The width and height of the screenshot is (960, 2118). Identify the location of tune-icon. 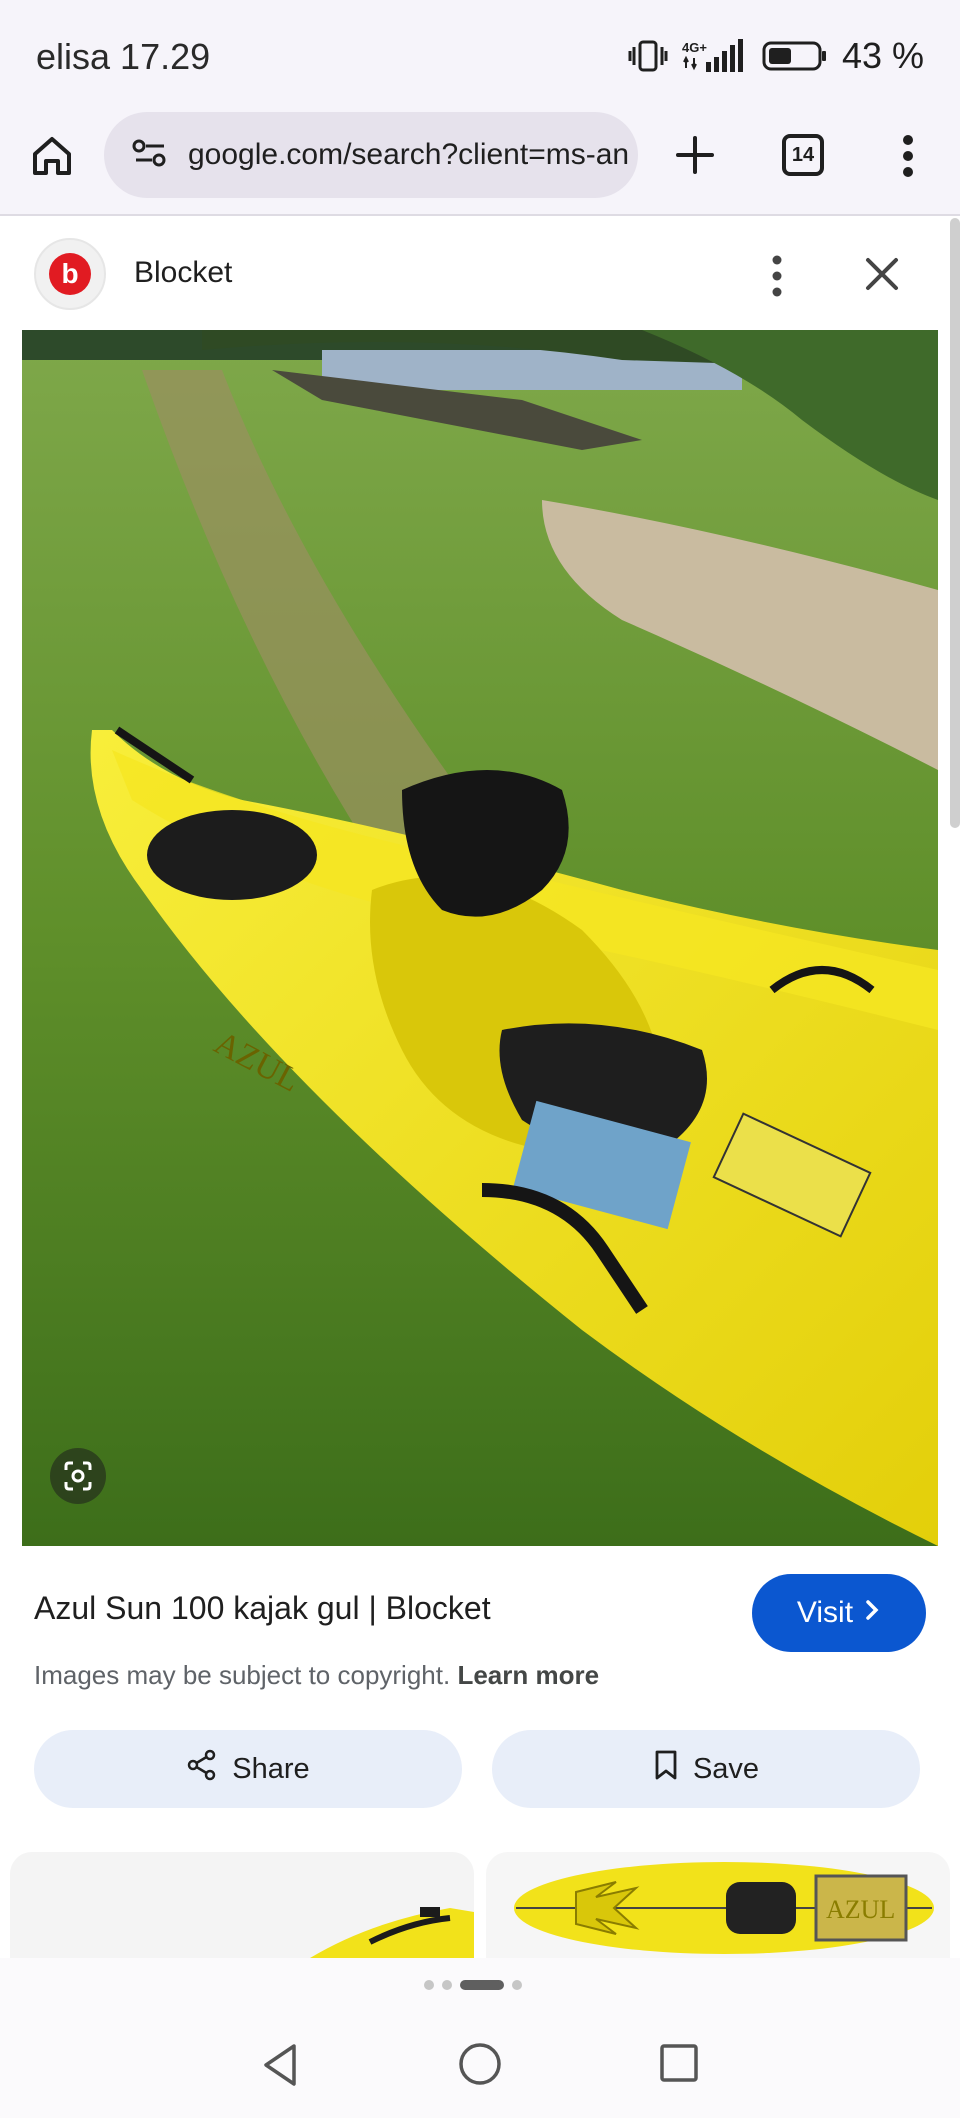
(150, 155).